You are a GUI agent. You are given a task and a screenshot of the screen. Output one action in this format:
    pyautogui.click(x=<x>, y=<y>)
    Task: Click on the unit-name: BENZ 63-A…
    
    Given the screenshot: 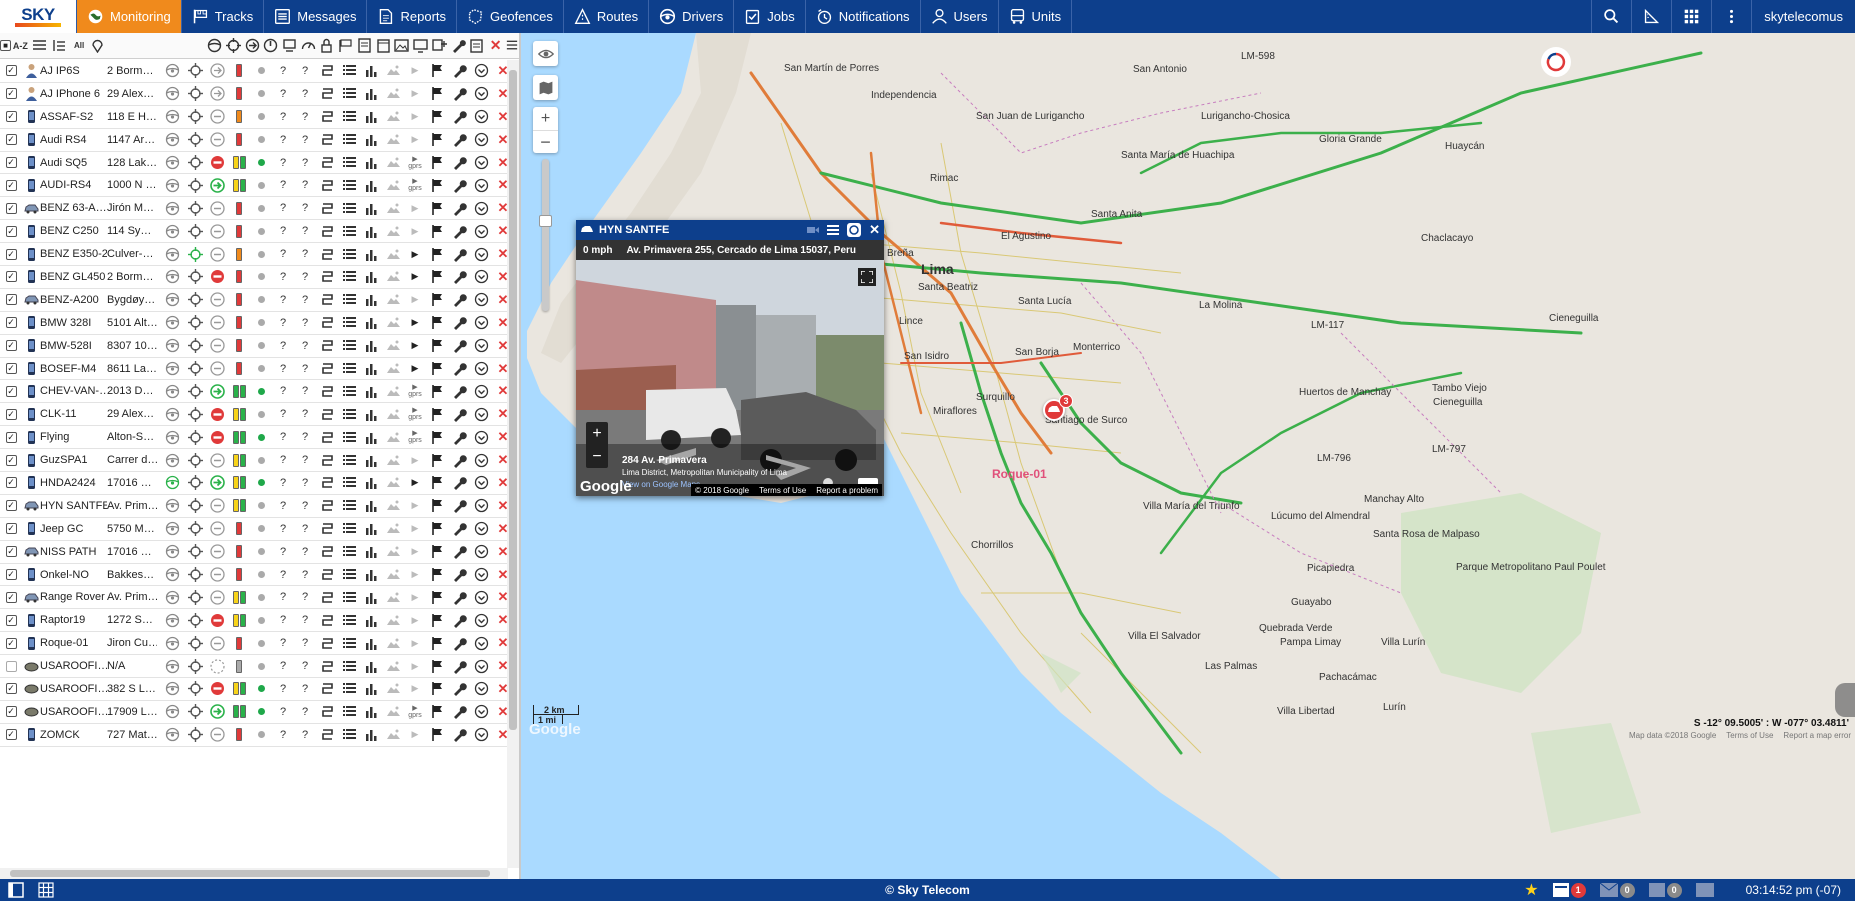 What is the action you would take?
    pyautogui.click(x=73, y=208)
    